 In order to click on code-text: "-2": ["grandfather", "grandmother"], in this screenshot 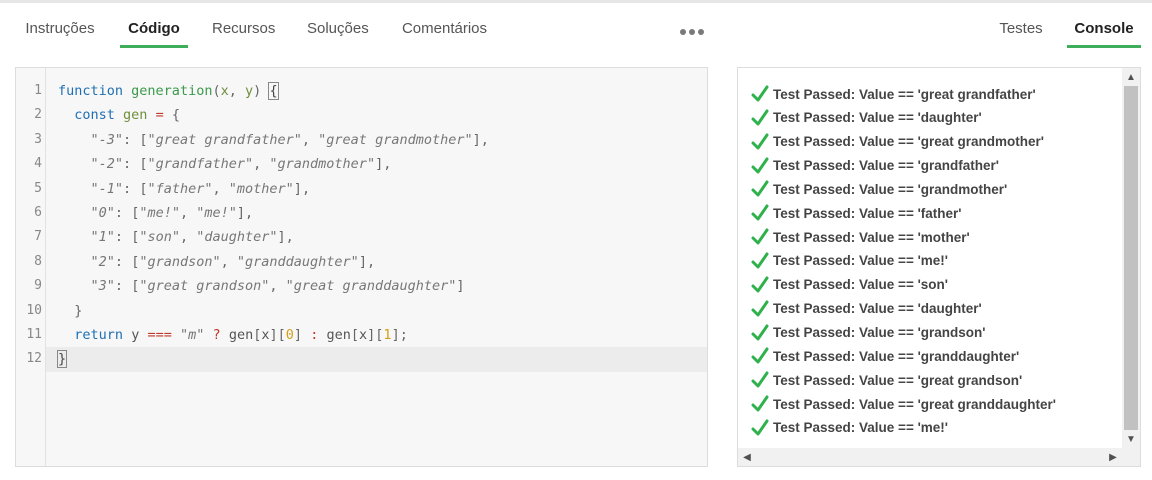, I will do `click(241, 164)`.